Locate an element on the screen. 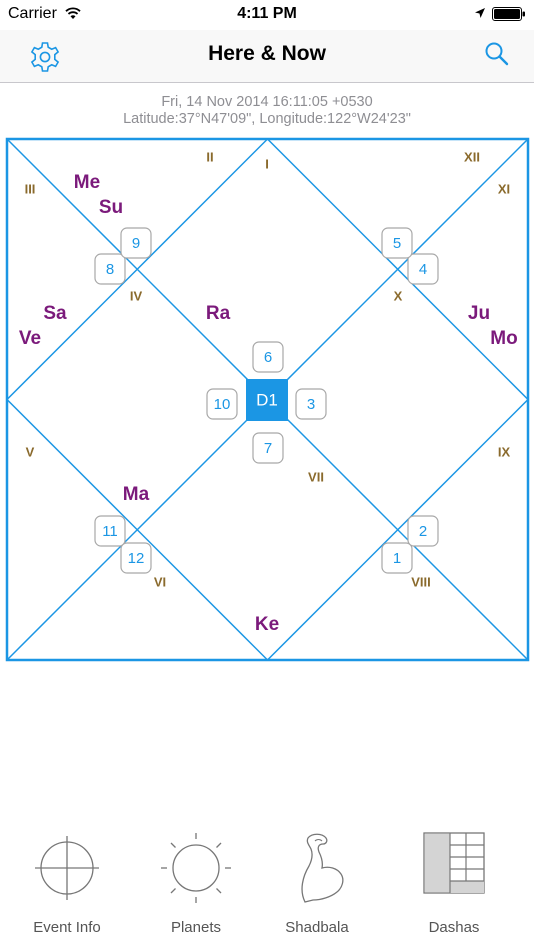 This screenshot has height=950, width=534. planet-mo: Mo is located at coordinates (503, 338).